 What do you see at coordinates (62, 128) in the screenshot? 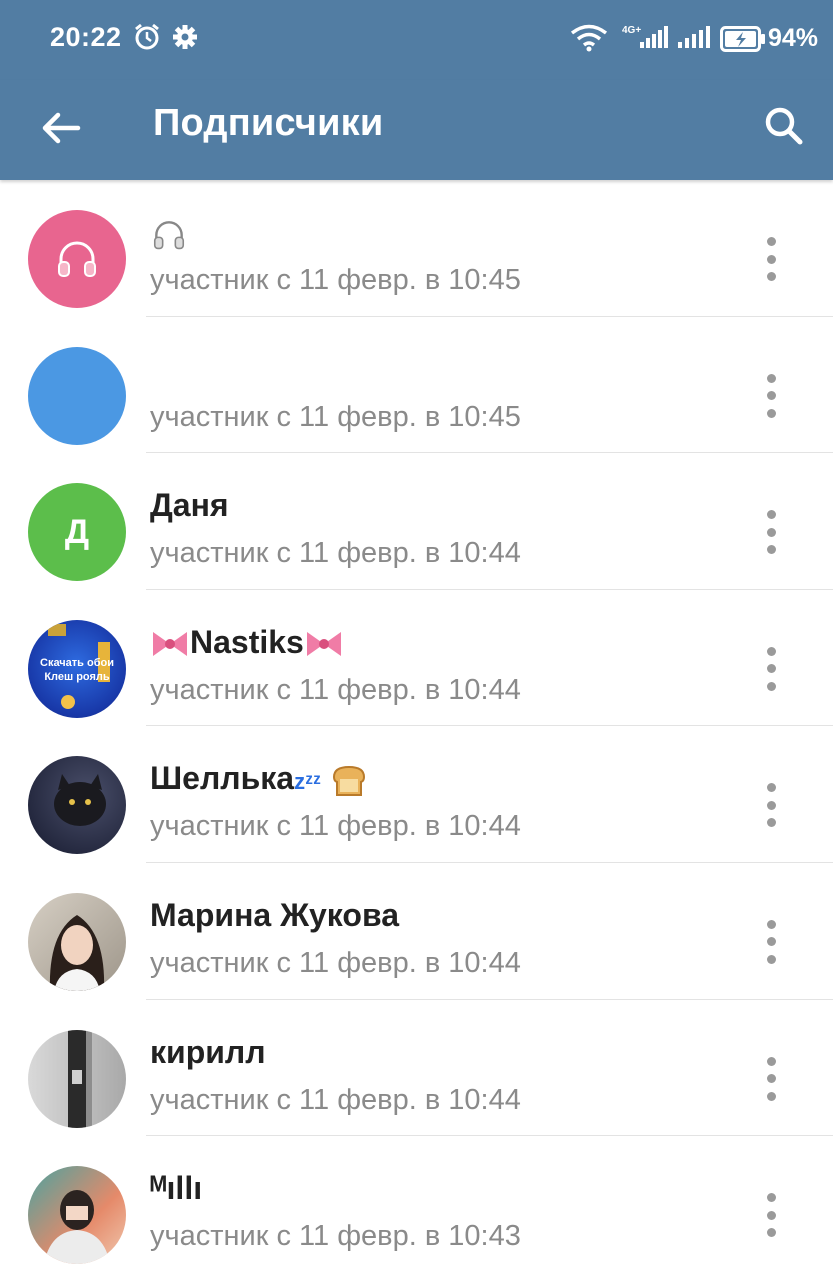
I see `back-arrow-icon` at bounding box center [62, 128].